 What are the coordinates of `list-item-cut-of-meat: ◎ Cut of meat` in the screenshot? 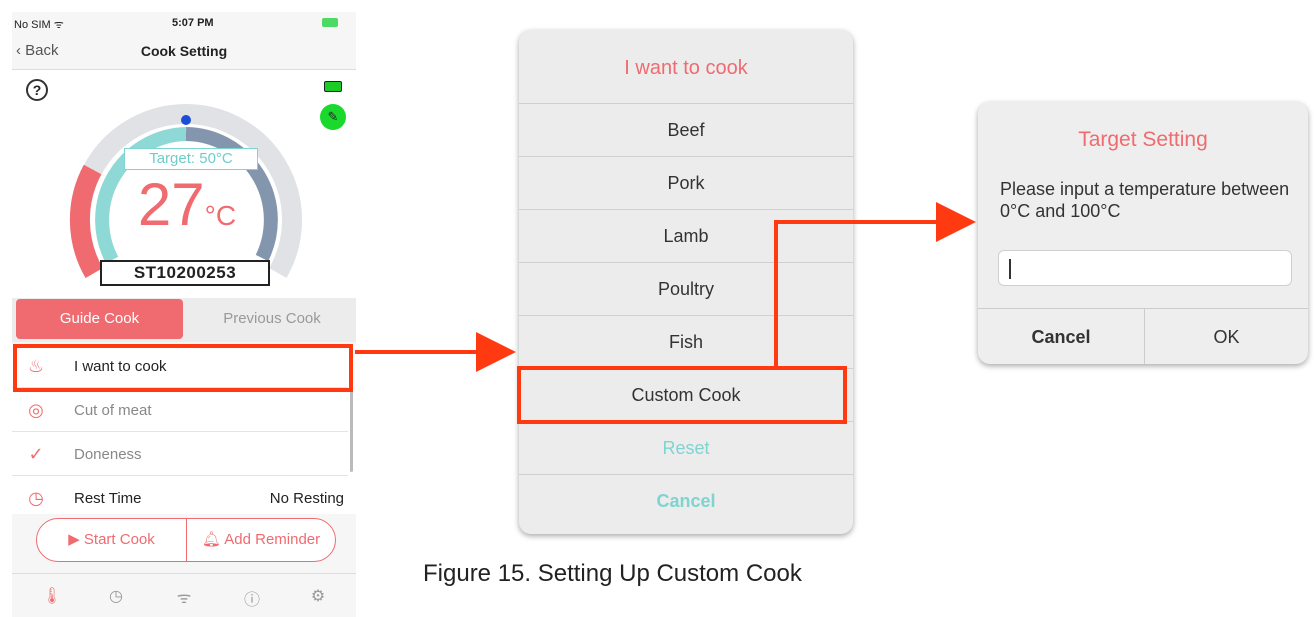 It's located at (180, 410).